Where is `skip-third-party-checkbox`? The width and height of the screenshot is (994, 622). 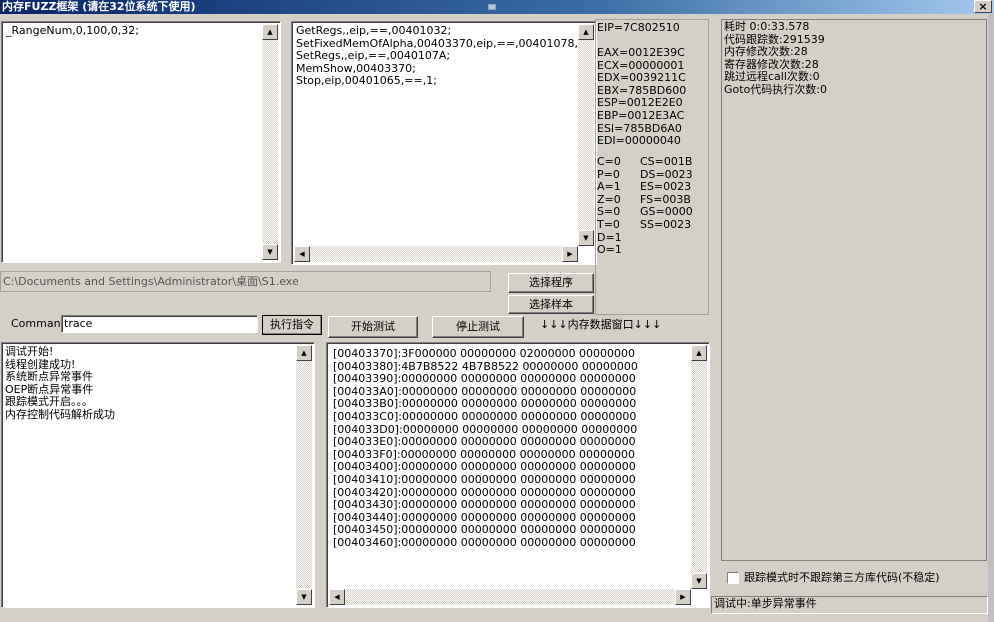
skip-third-party-checkbox is located at coordinates (733, 578).